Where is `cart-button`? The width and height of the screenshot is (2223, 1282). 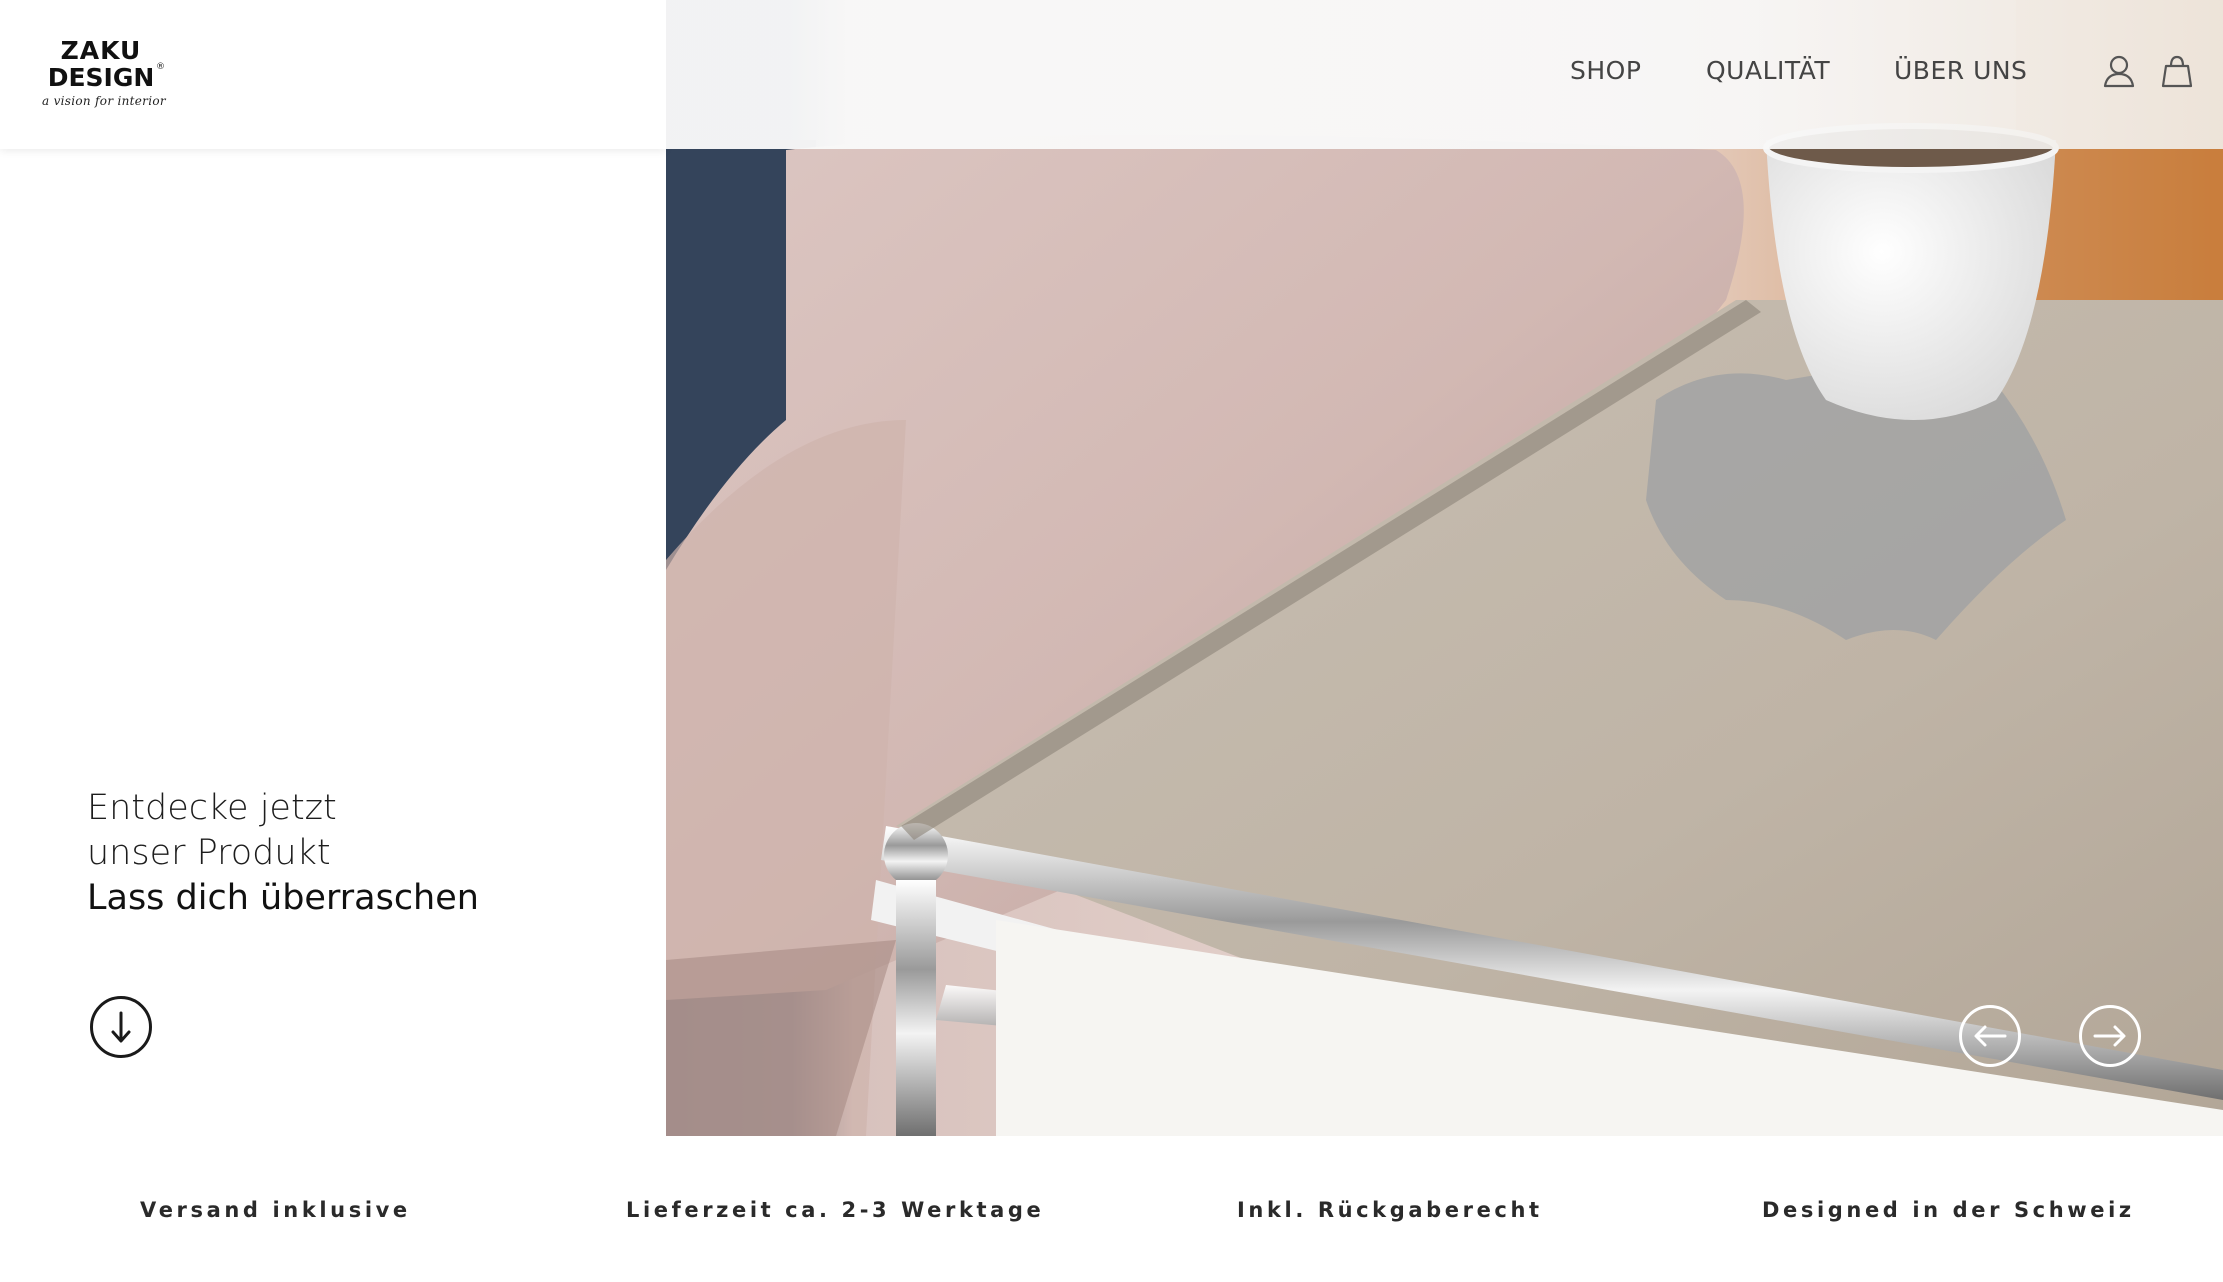 cart-button is located at coordinates (2177, 71).